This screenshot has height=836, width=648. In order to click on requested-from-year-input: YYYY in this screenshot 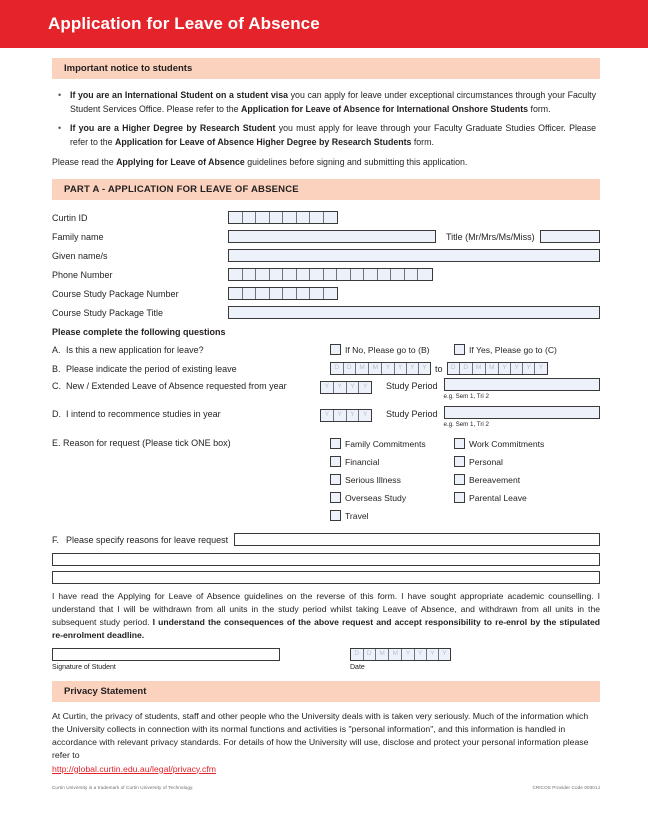, I will do `click(346, 388)`.